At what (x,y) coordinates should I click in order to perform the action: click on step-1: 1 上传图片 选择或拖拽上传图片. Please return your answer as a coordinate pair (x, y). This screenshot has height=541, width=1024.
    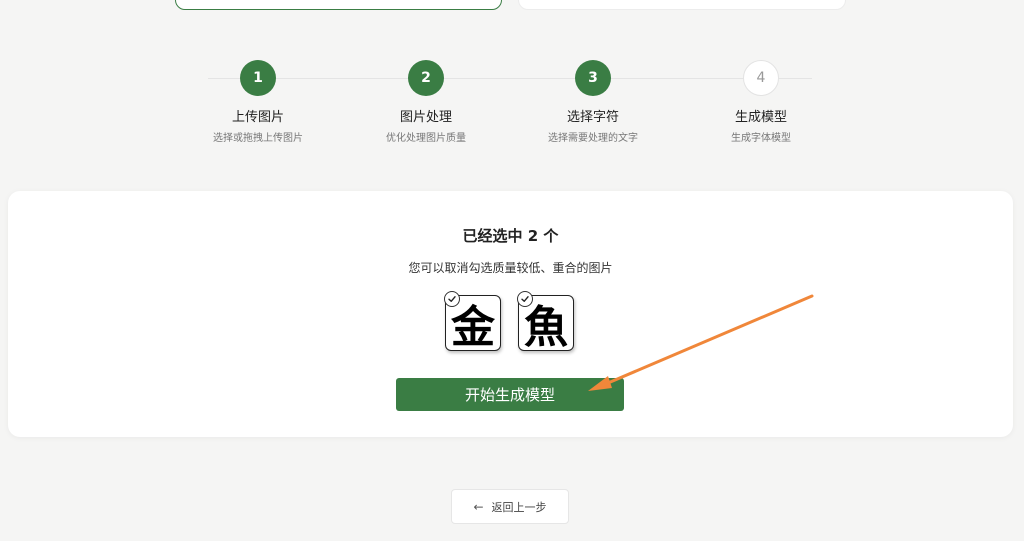
    Looking at the image, I should click on (258, 102).